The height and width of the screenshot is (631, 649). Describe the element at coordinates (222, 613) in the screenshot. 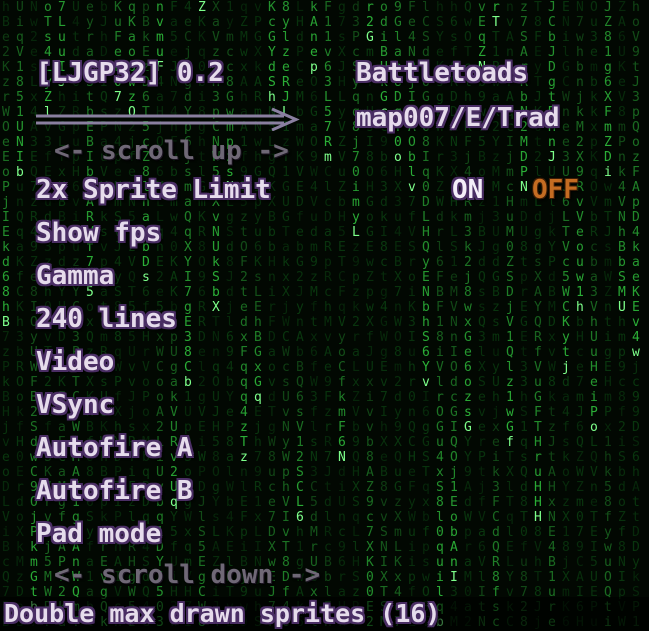

I see `option-description: Double max drawn sprites (16)` at that location.